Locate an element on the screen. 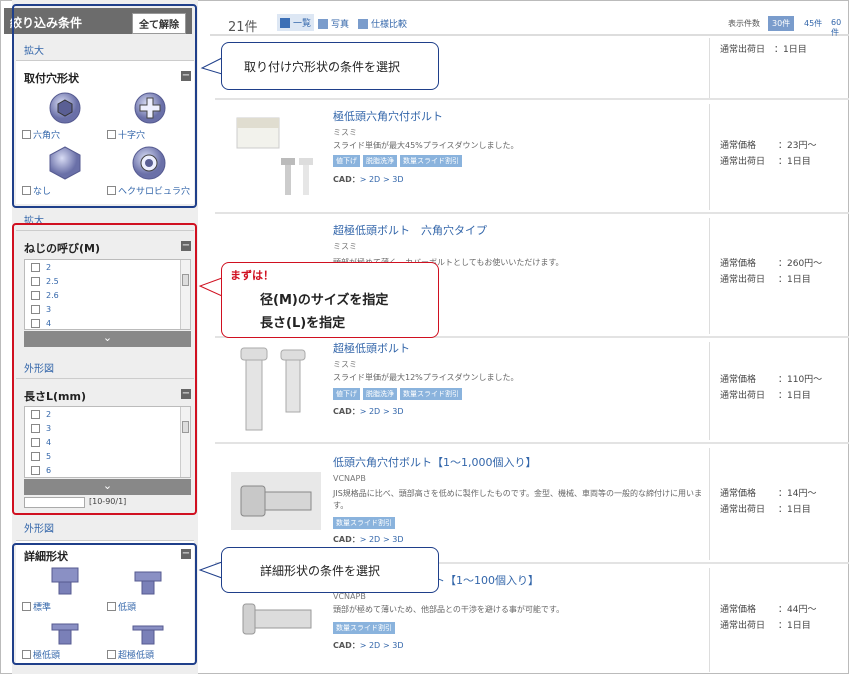 The image size is (849, 674). tab-label: 一覧 is located at coordinates (302, 24).